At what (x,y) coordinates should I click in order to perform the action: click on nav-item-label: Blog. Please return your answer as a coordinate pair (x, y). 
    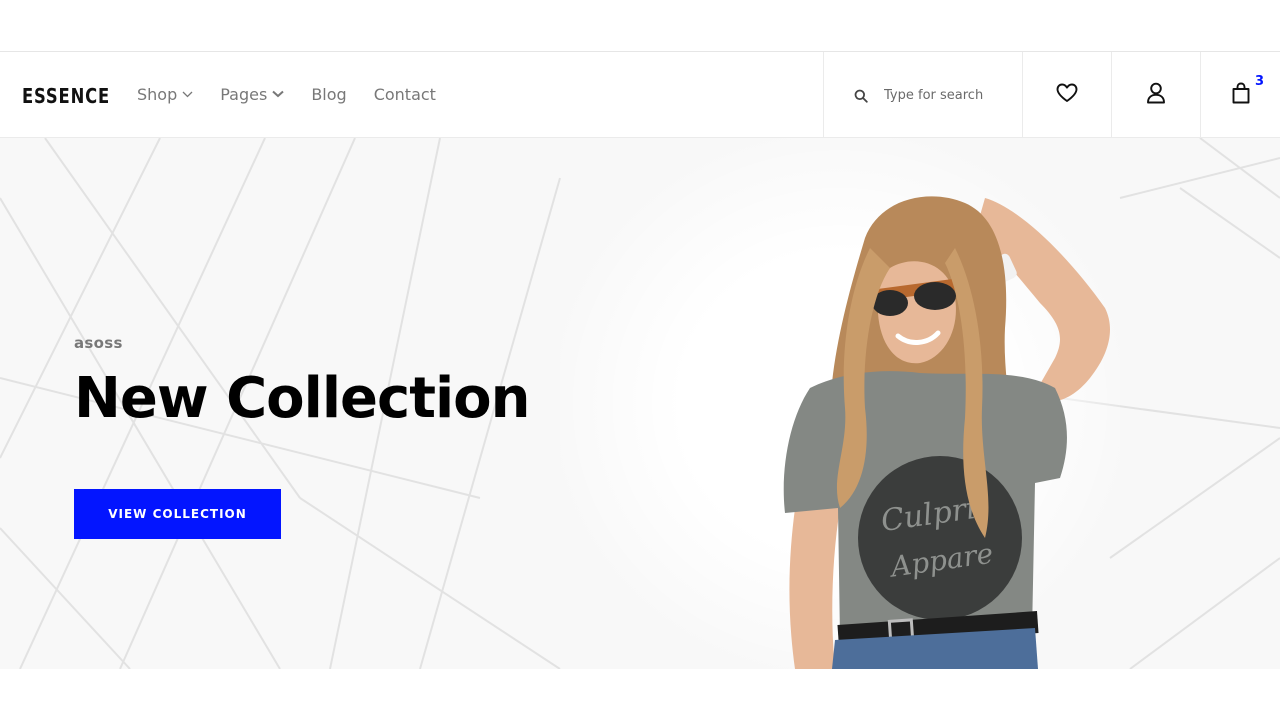
    Looking at the image, I should click on (329, 94).